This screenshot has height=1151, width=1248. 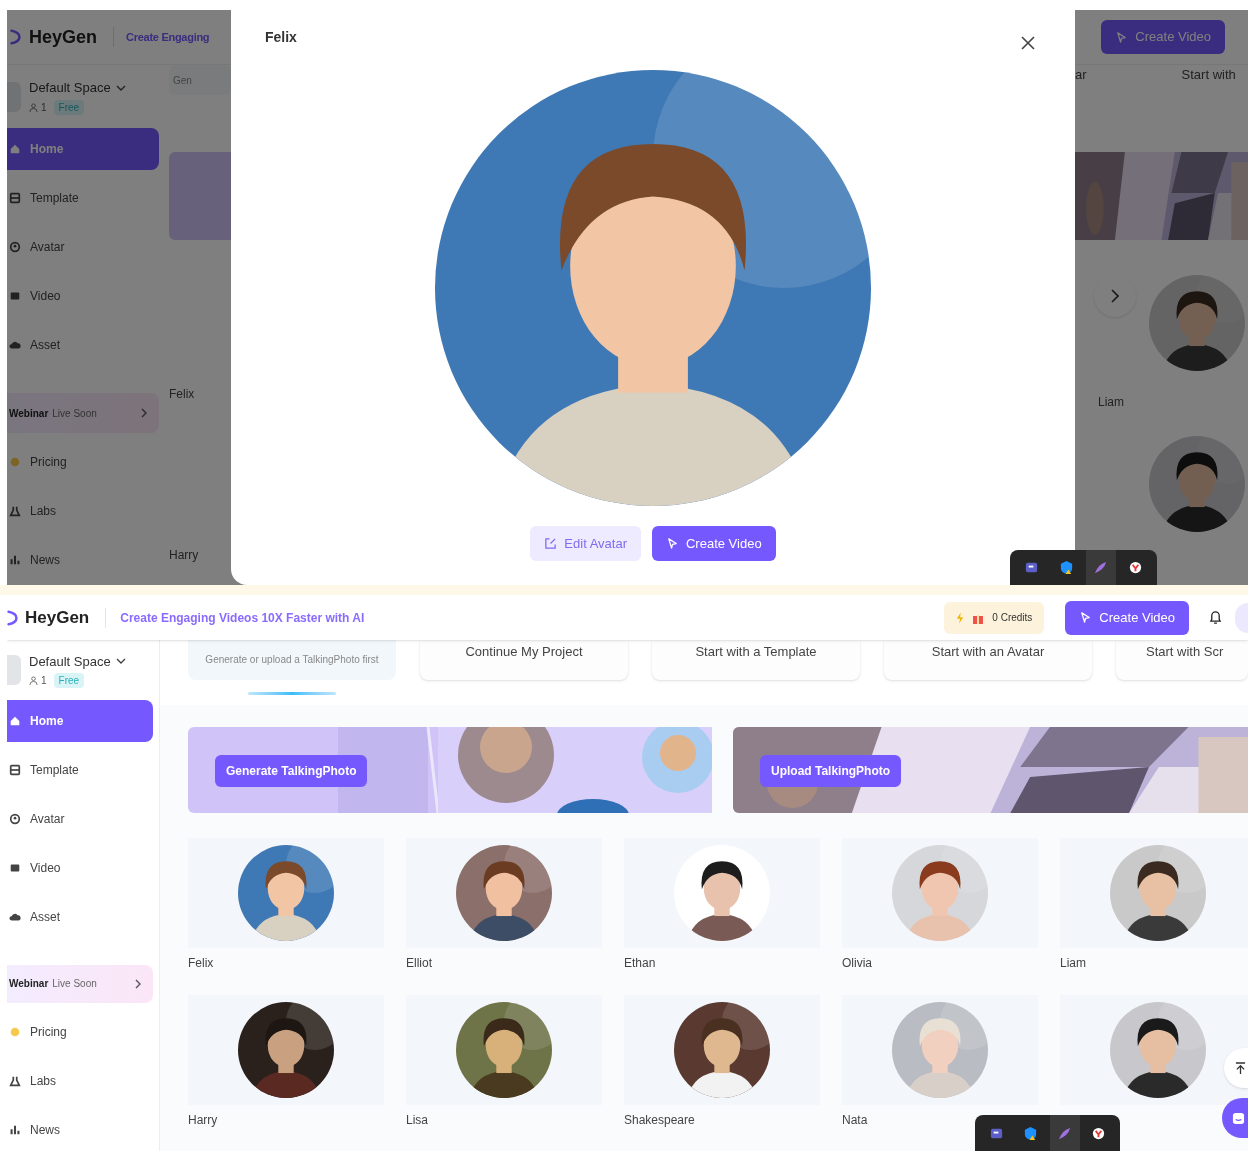 I want to click on chat-icon, so click(x=1238, y=1118).